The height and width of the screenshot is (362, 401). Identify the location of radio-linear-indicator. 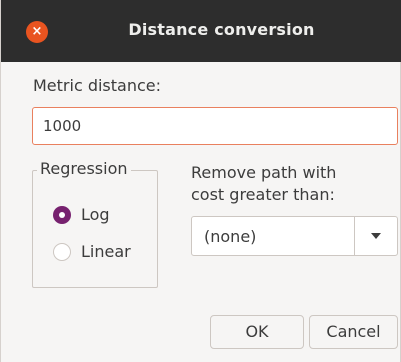
(62, 251).